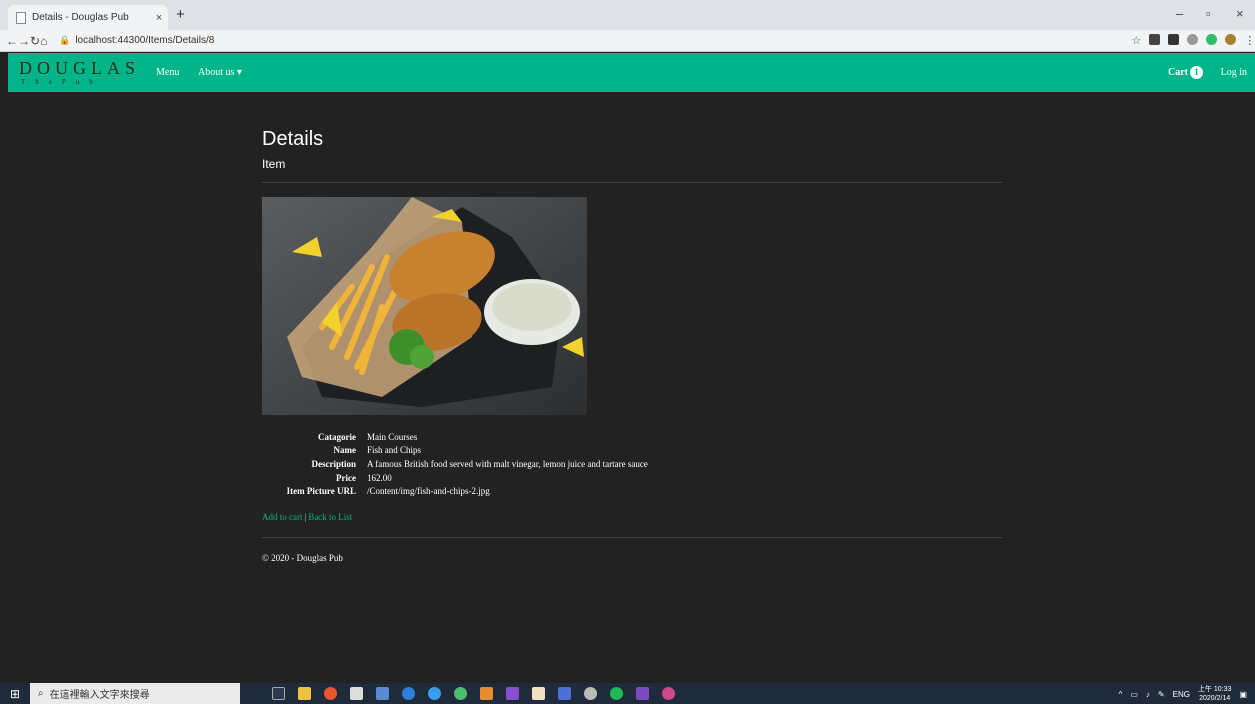 The image size is (1255, 704). What do you see at coordinates (65, 40) in the screenshot?
I see `lock-icon: 🔒` at bounding box center [65, 40].